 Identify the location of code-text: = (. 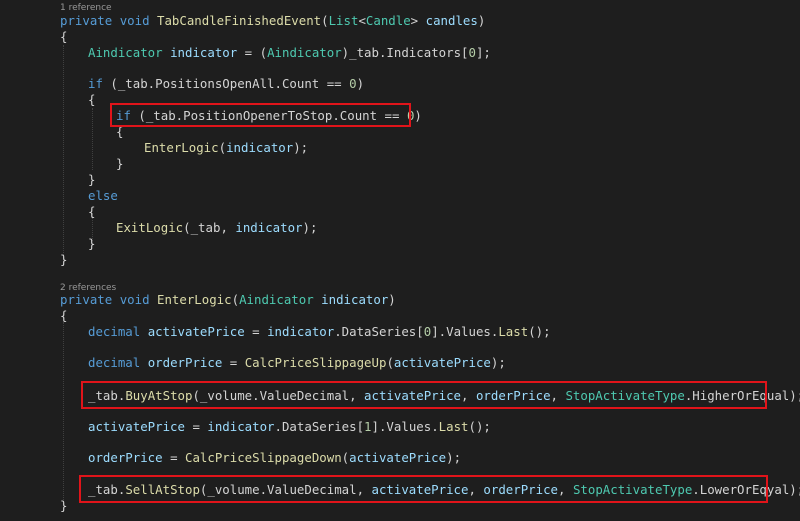
(252, 52).